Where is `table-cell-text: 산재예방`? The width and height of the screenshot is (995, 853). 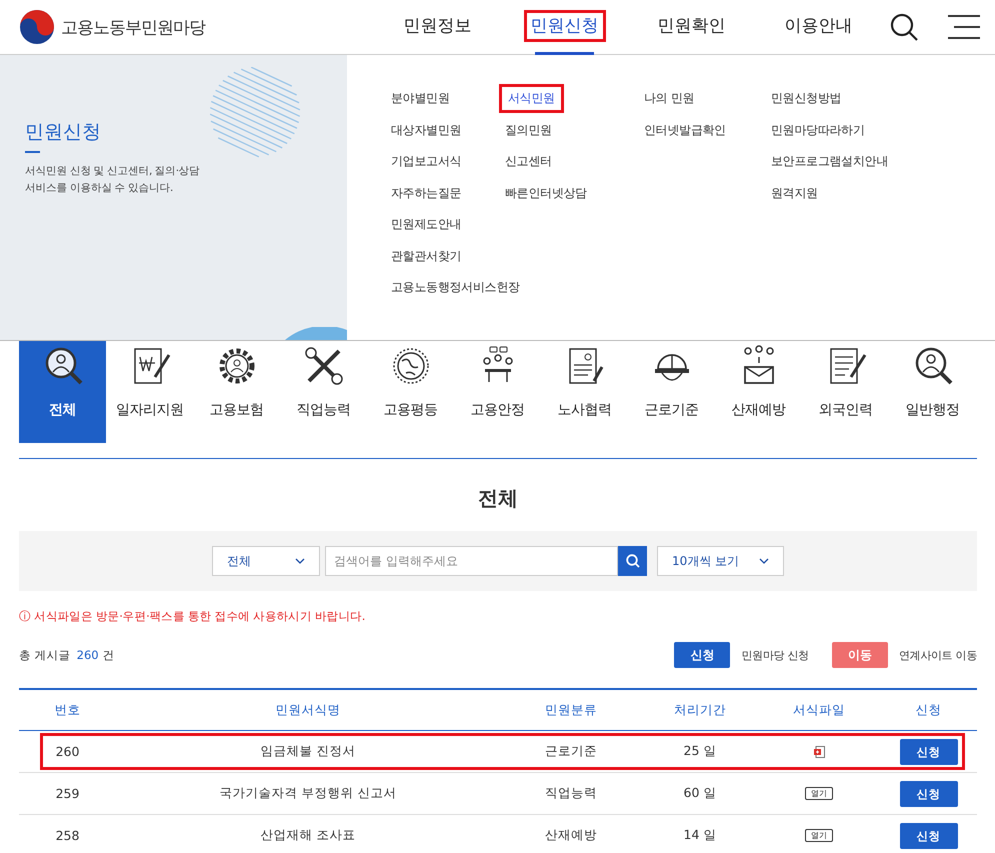
table-cell-text: 산재예방 is located at coordinates (571, 835).